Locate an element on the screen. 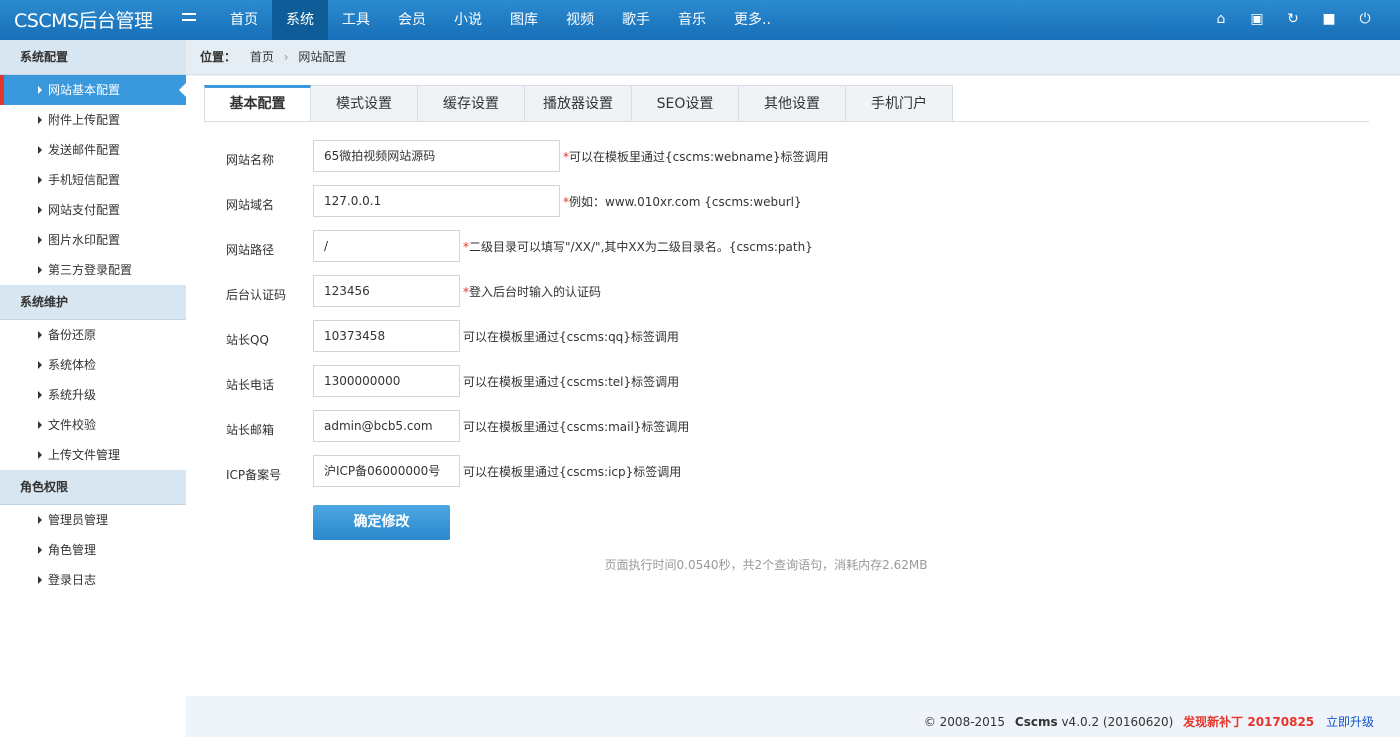  field-hint: 可以在模板里通过{cscms:icp}标签调用 is located at coordinates (572, 471).